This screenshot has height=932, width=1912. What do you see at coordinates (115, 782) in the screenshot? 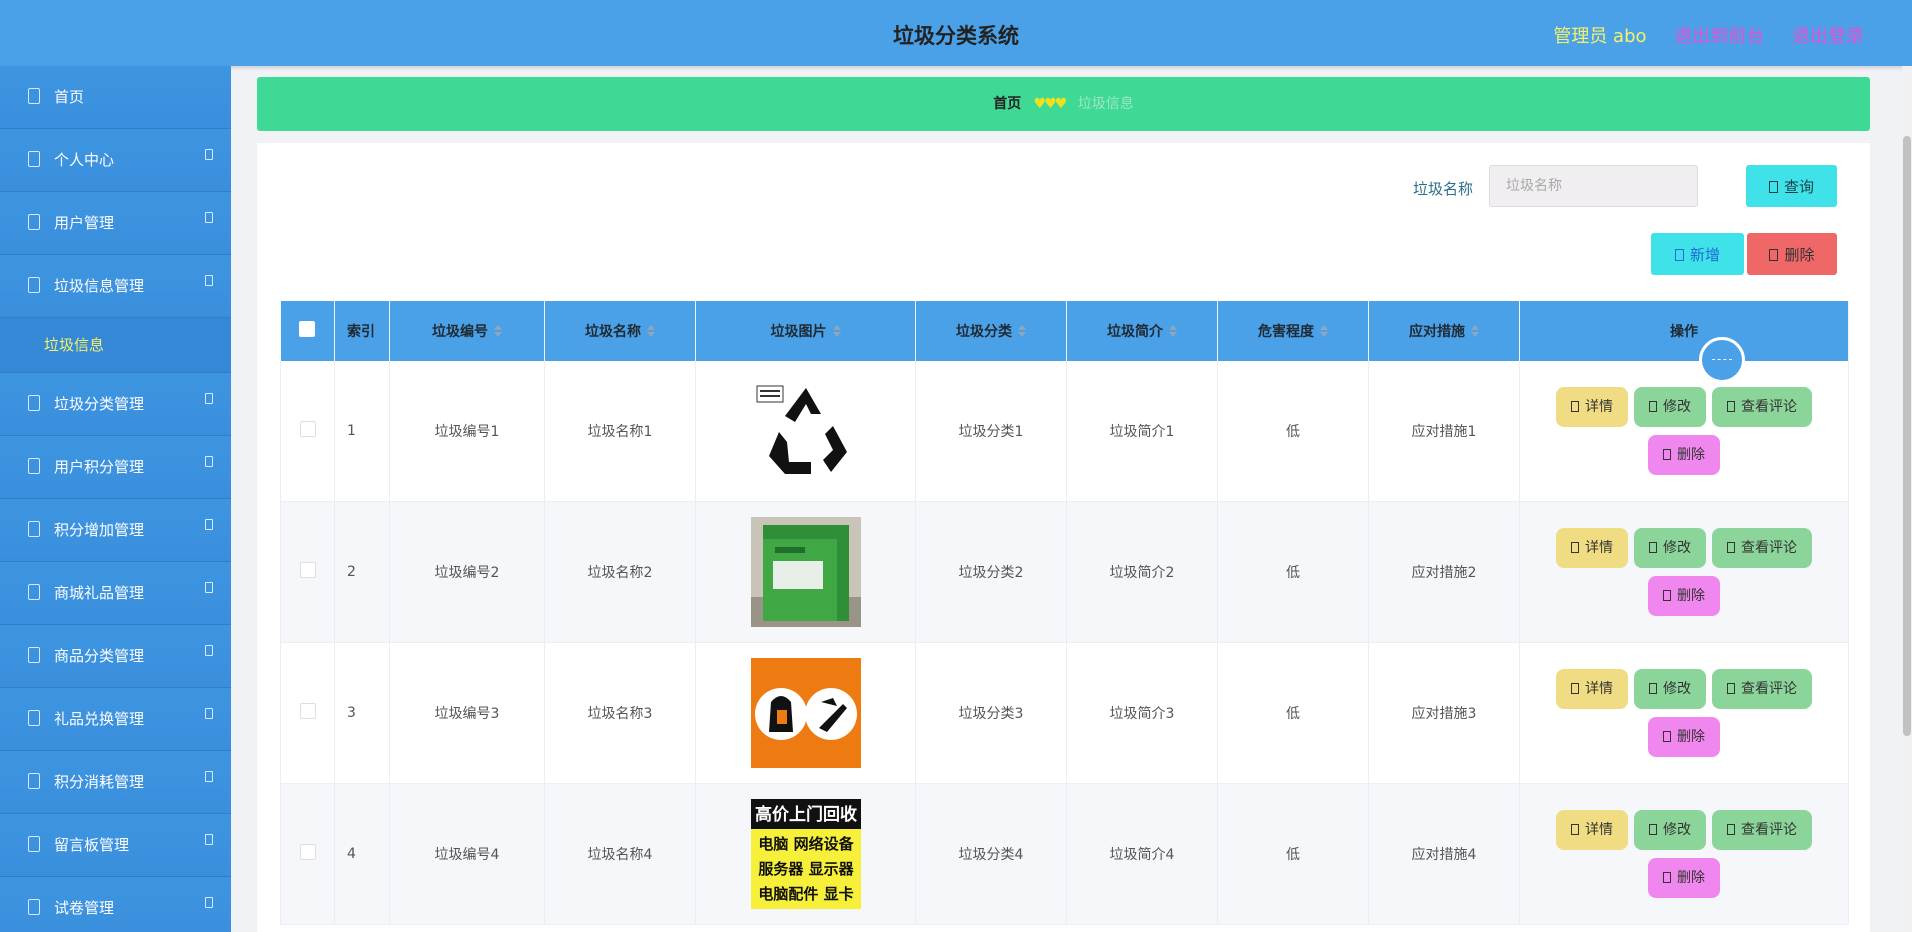
I see `sidebar-item-points-consume: 积分消耗管理` at bounding box center [115, 782].